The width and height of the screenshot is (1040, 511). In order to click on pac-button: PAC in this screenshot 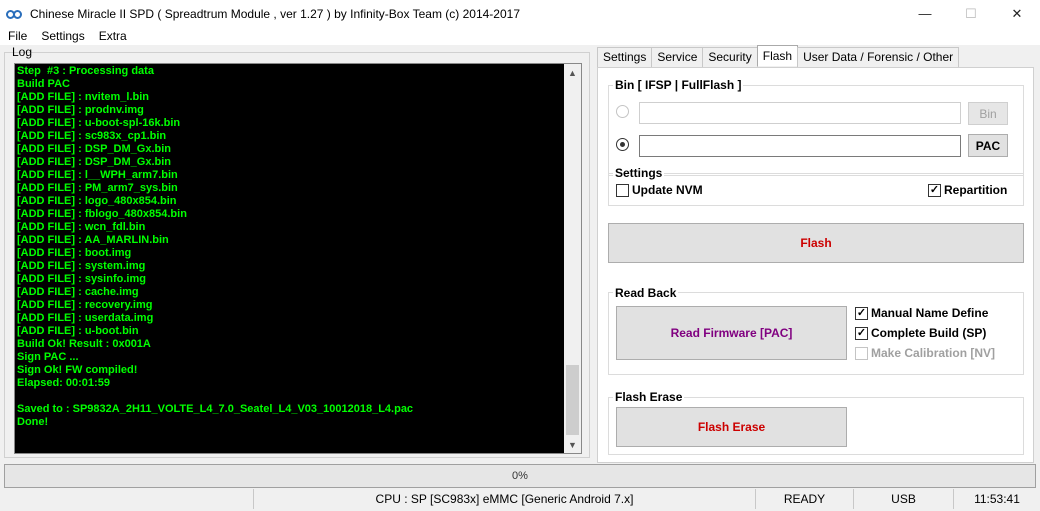, I will do `click(988, 145)`.